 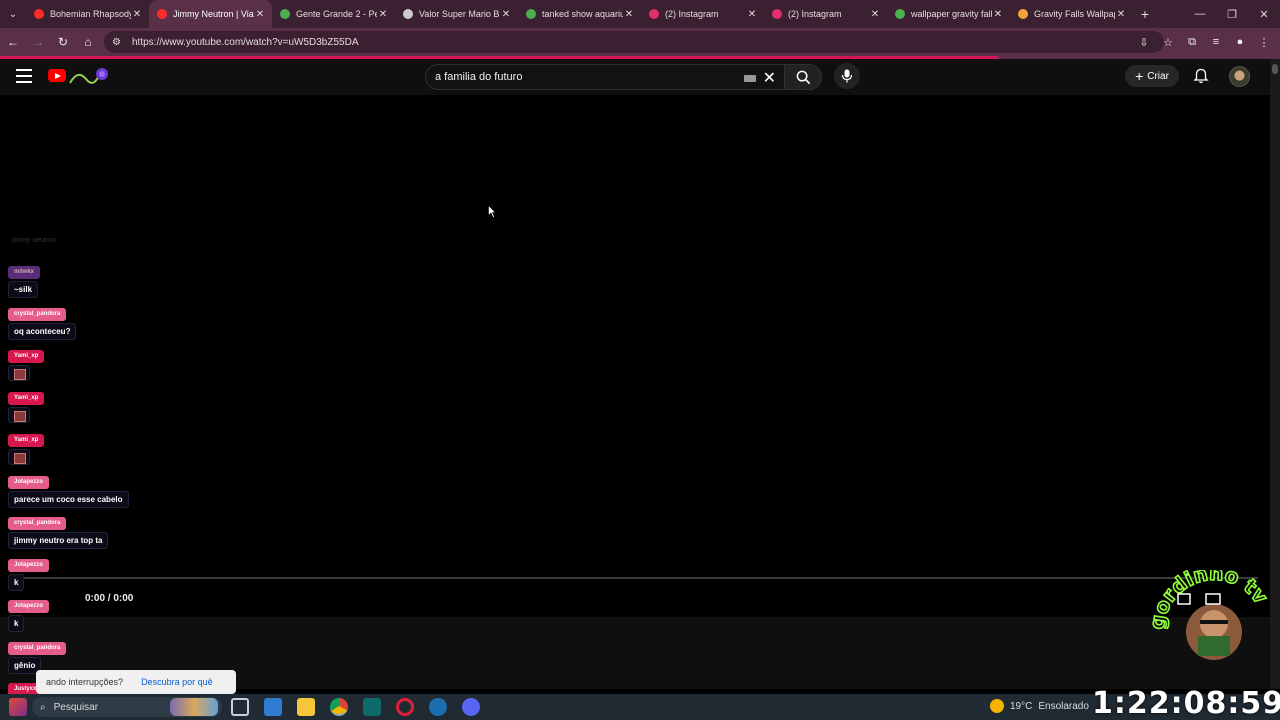 What do you see at coordinates (635, 578) in the screenshot?
I see `video-progress-bar` at bounding box center [635, 578].